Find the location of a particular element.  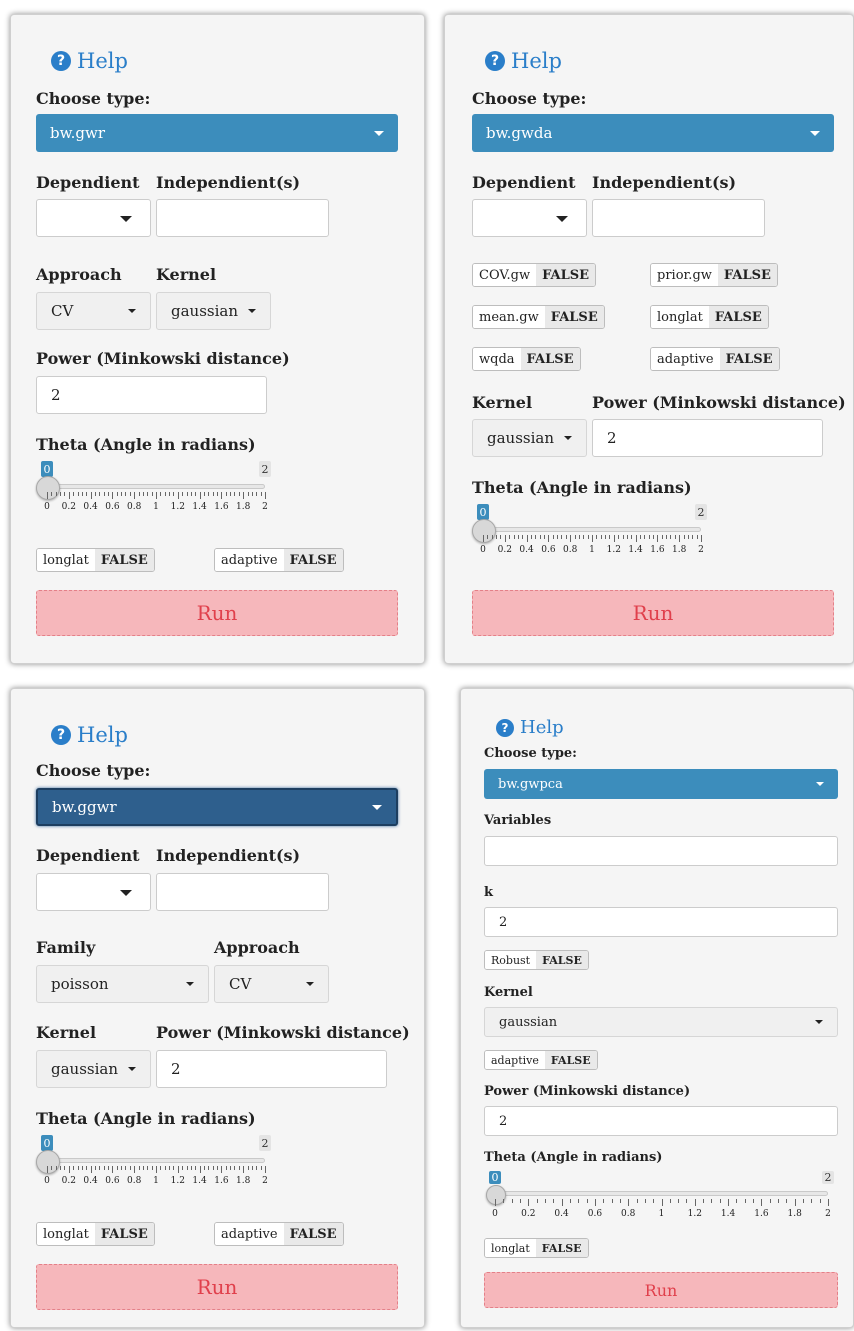

cov-gw-toggle: COV.gw FALSE is located at coordinates (534, 275).